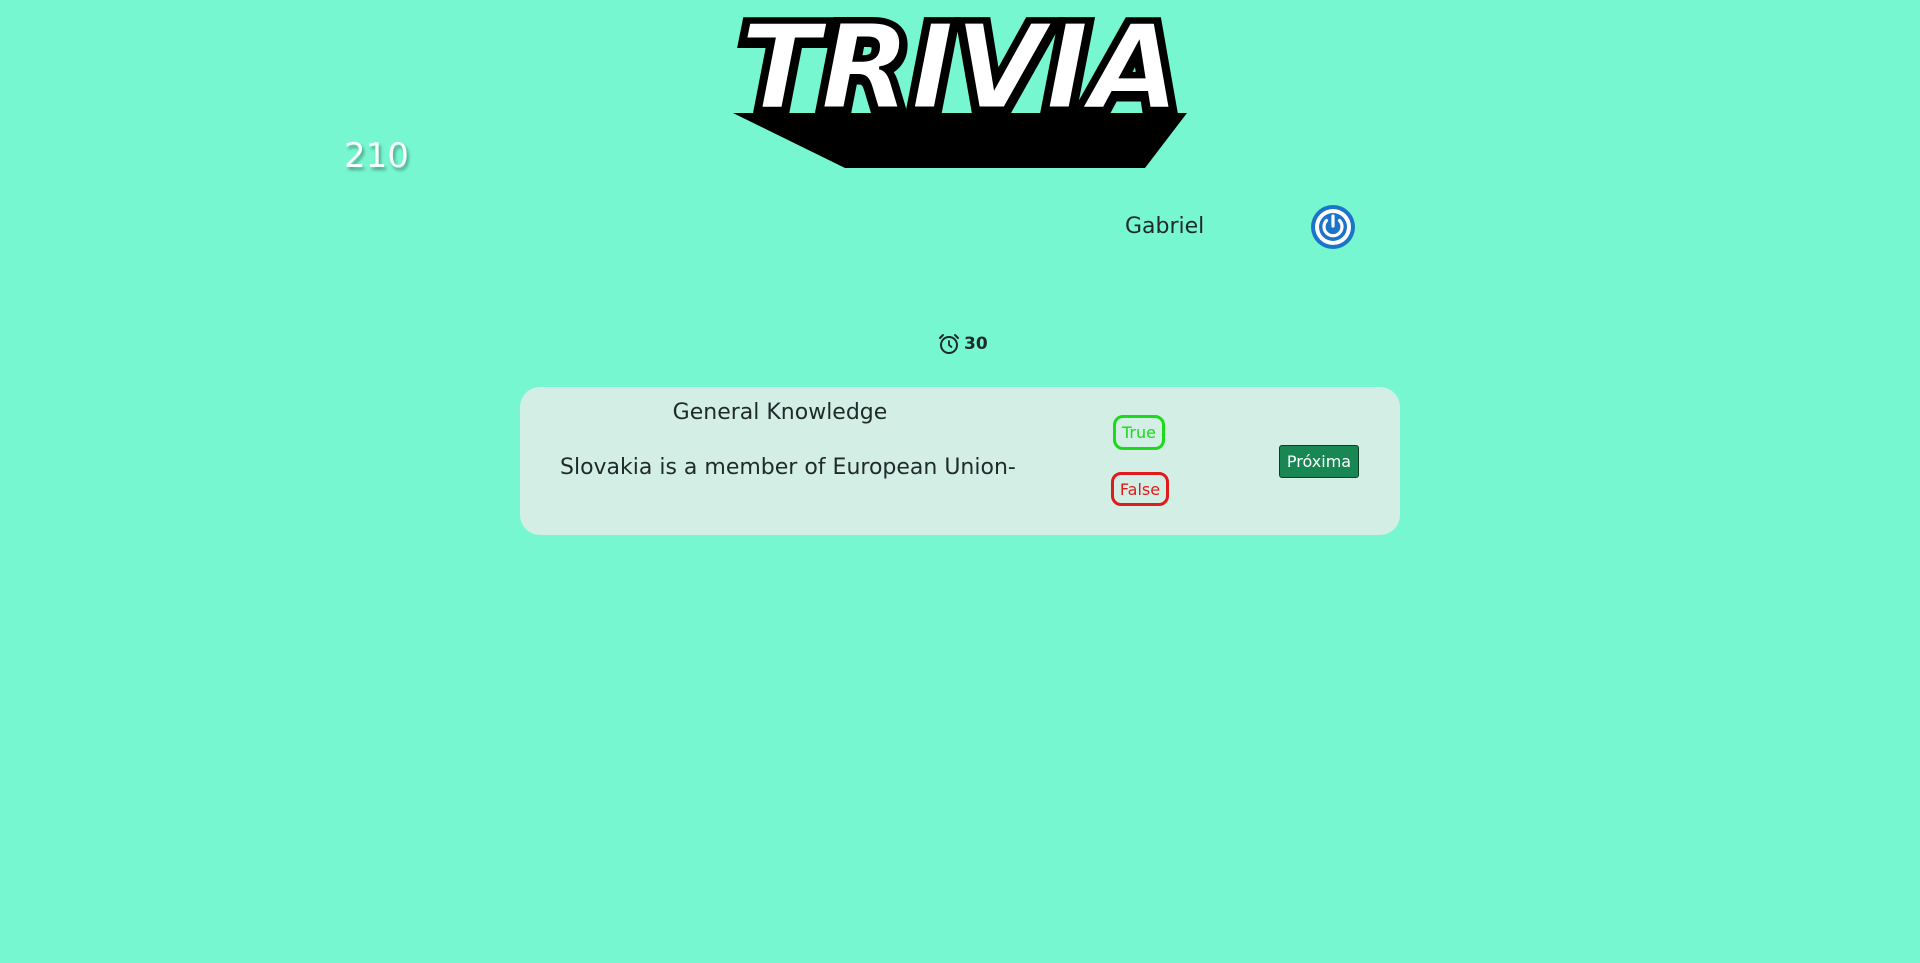 Image resolution: width=1920 pixels, height=963 pixels. Describe the element at coordinates (962, 344) in the screenshot. I see `timer: 30` at that location.